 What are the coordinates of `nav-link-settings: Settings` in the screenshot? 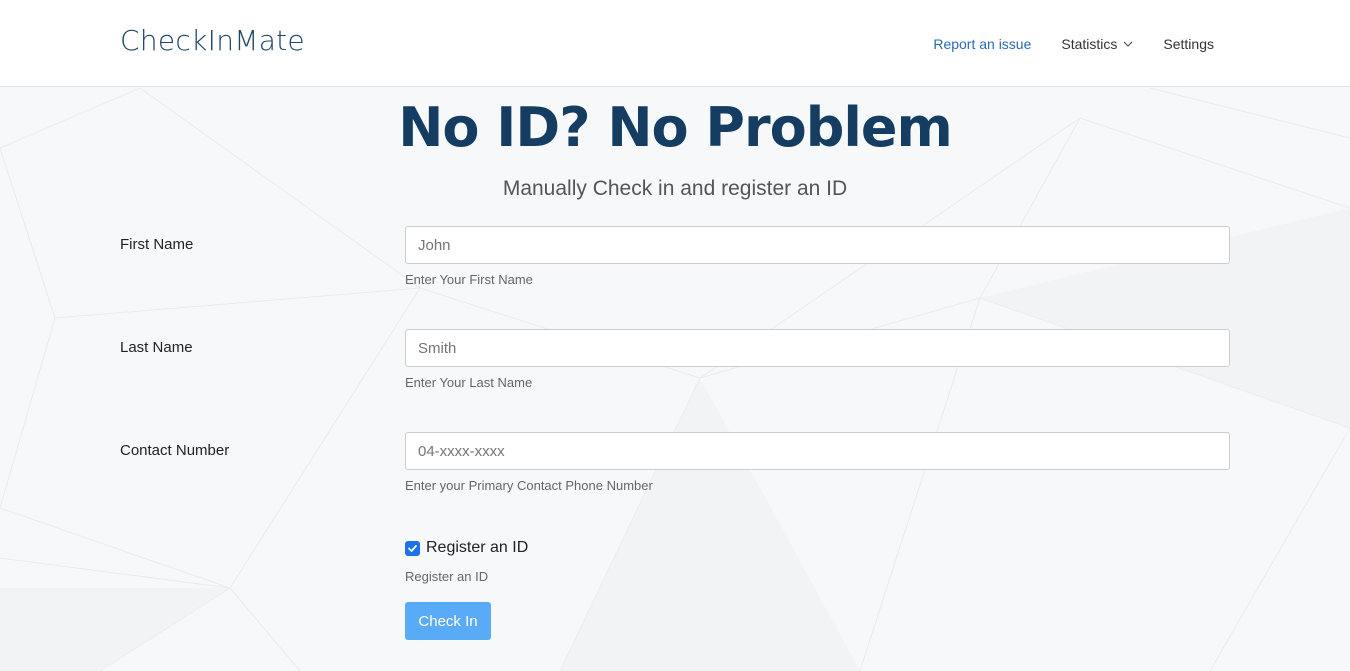 It's located at (1188, 44).